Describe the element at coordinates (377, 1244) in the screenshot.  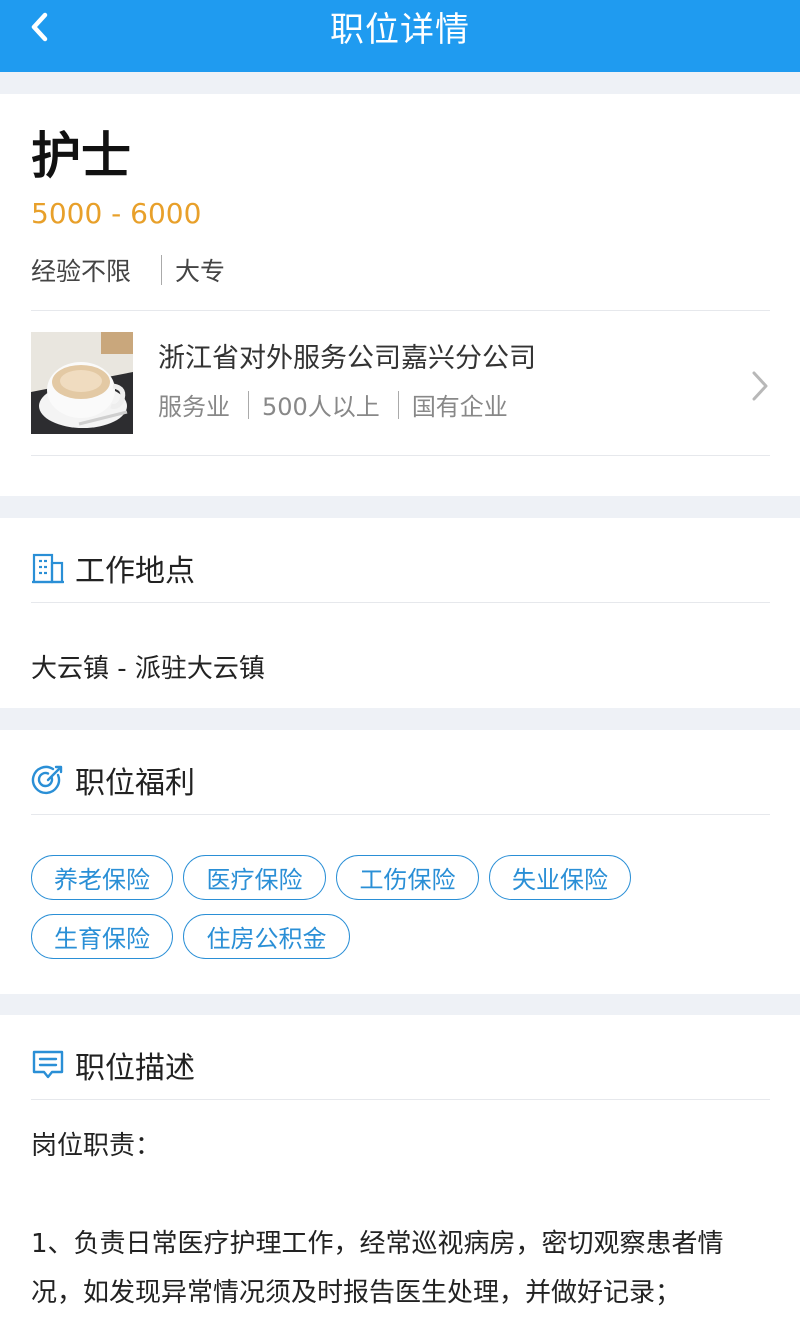
I see `description-line: 1、负责日常医疗护理工作，经常巡视病房，密切观察患者情` at that location.